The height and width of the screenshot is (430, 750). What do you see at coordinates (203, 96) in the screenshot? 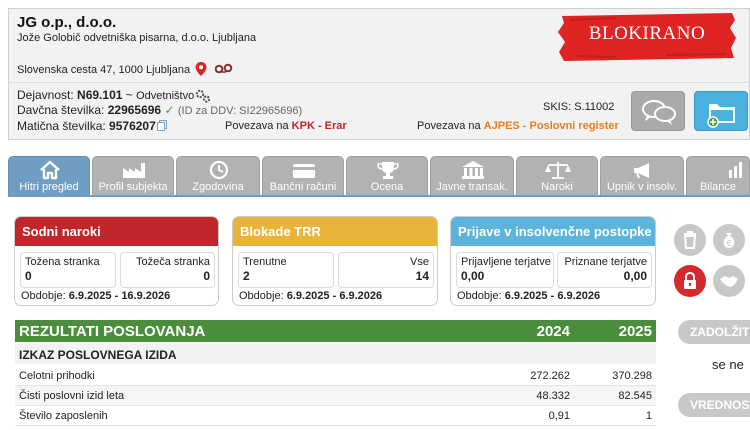
I see `gears-icon` at bounding box center [203, 96].